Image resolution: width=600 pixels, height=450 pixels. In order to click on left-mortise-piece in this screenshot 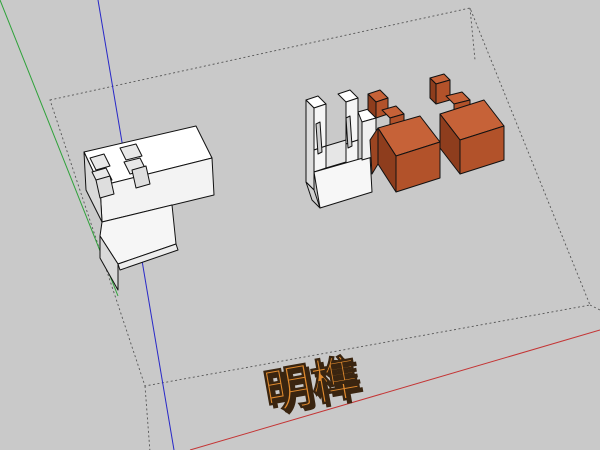, I will do `click(149, 208)`.